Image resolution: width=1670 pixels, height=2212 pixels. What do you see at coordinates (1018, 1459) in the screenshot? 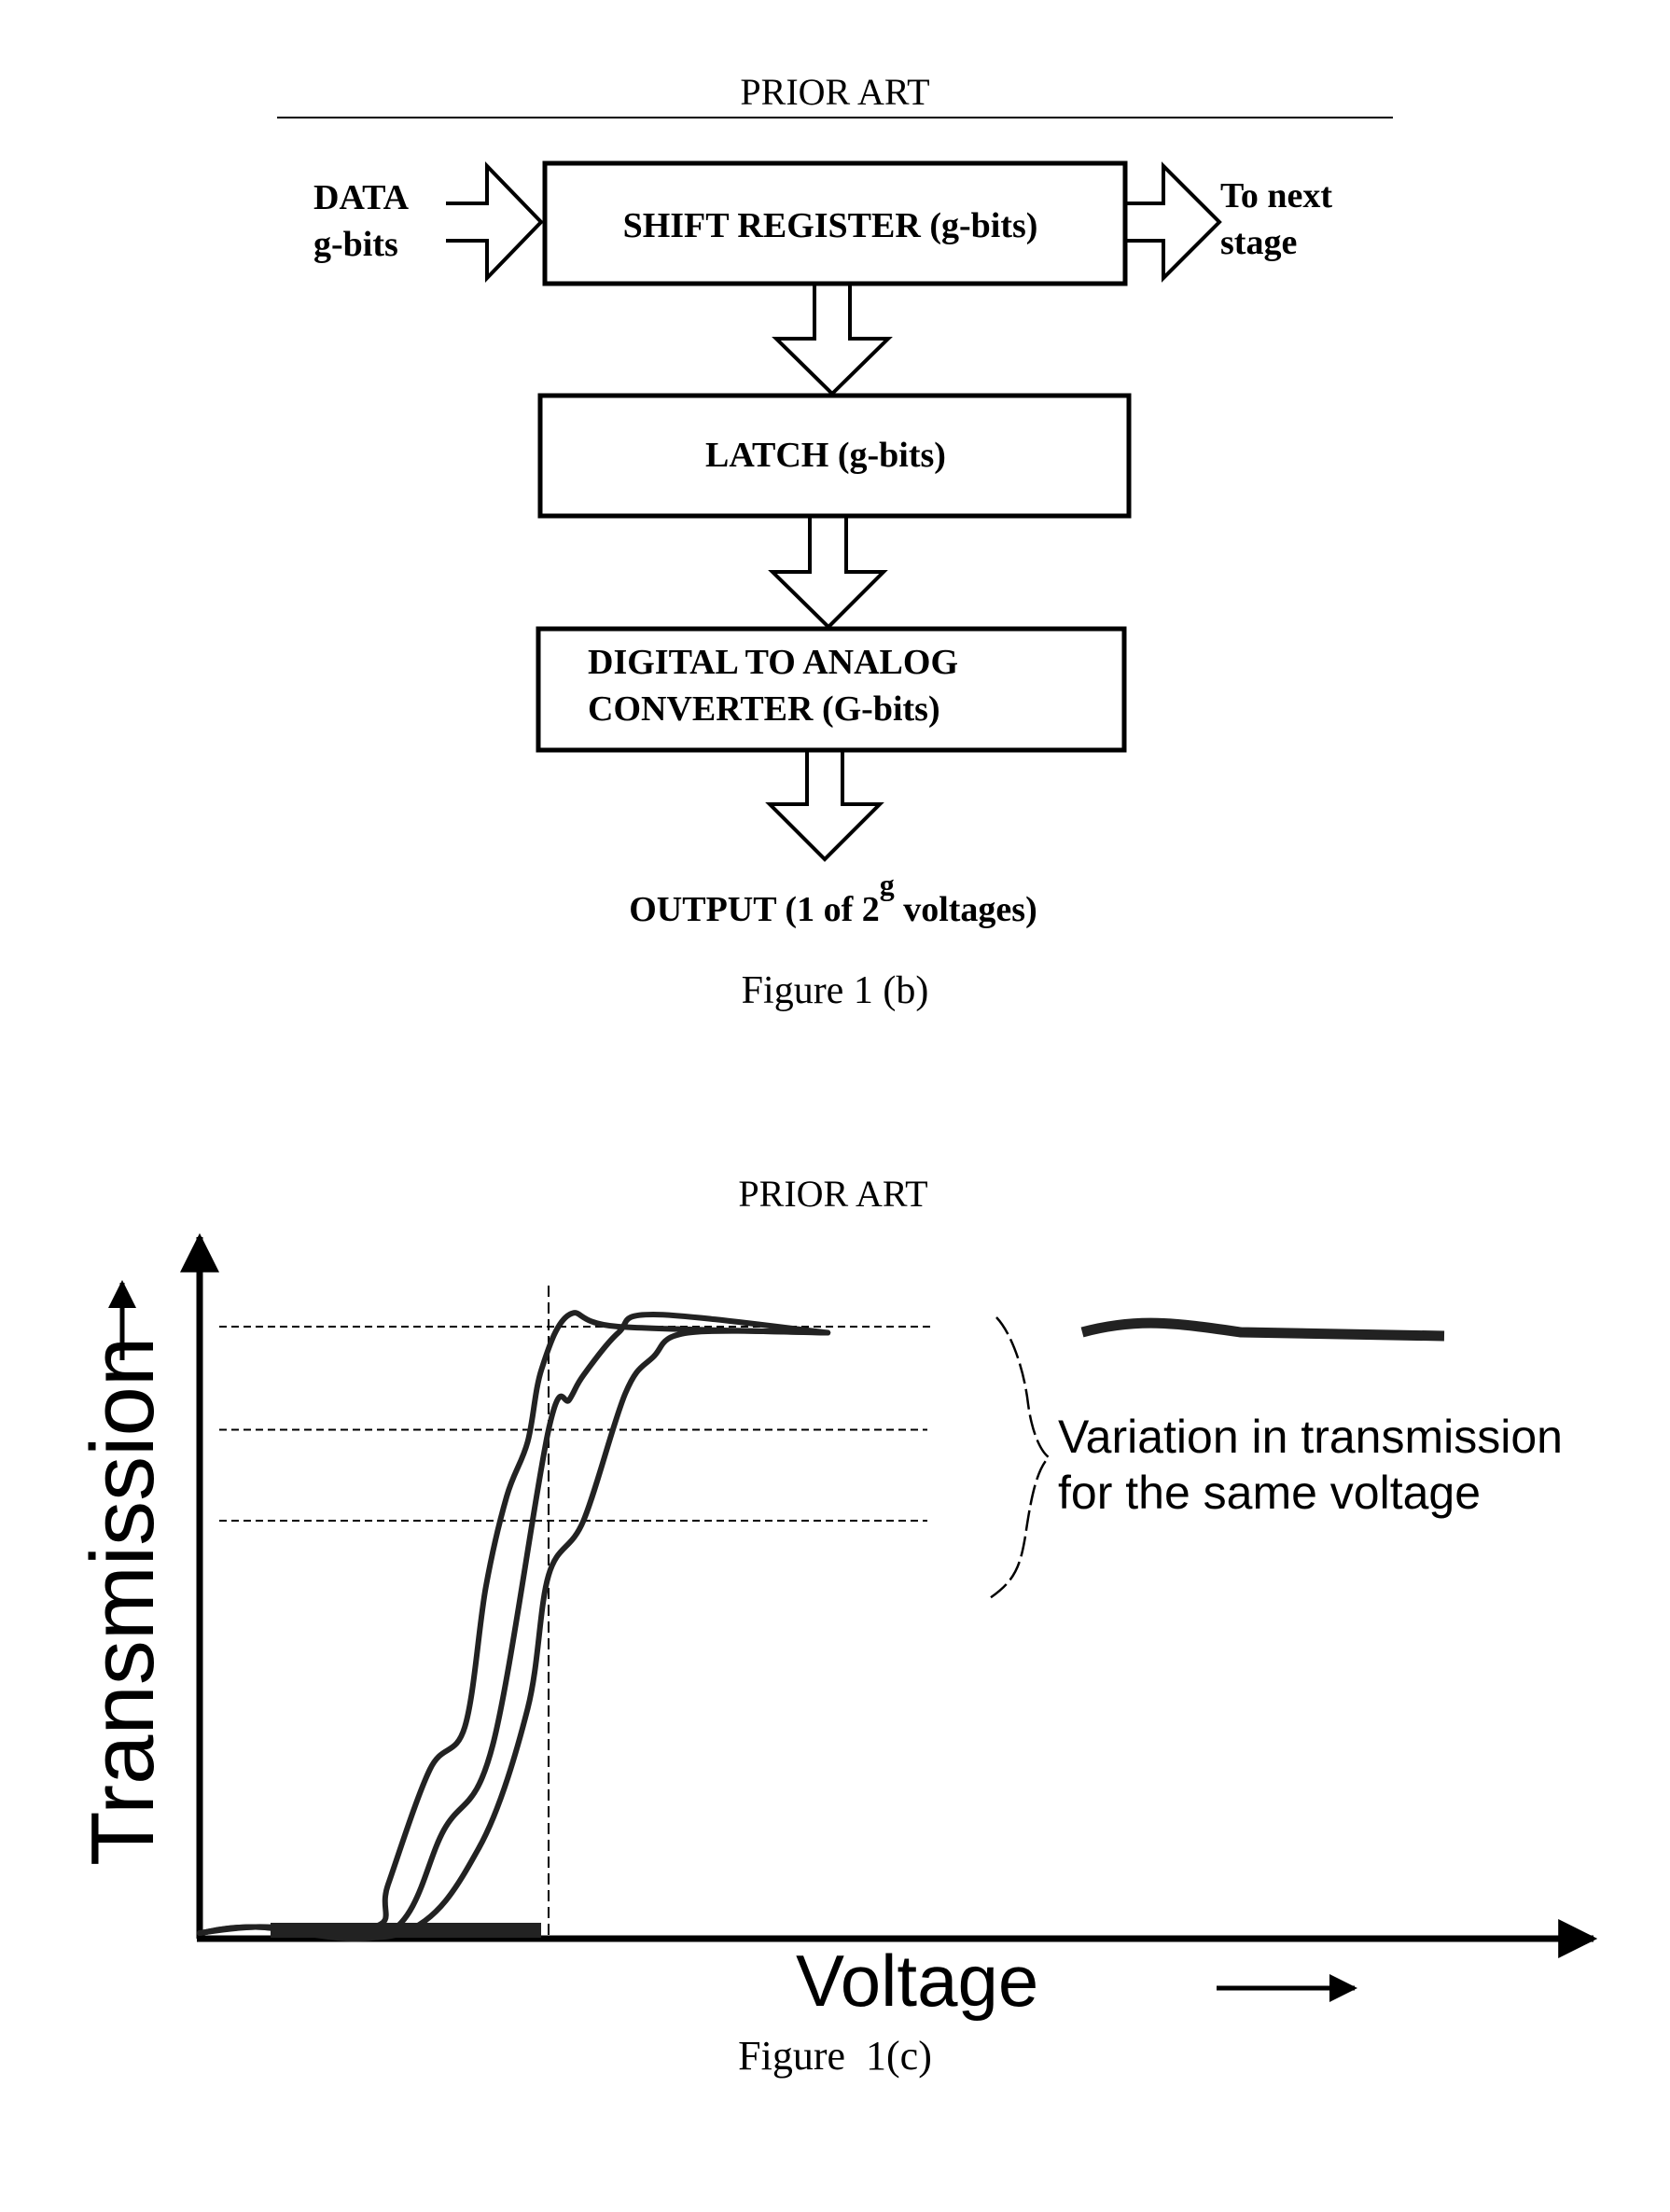
I see `variation-brace` at bounding box center [1018, 1459].